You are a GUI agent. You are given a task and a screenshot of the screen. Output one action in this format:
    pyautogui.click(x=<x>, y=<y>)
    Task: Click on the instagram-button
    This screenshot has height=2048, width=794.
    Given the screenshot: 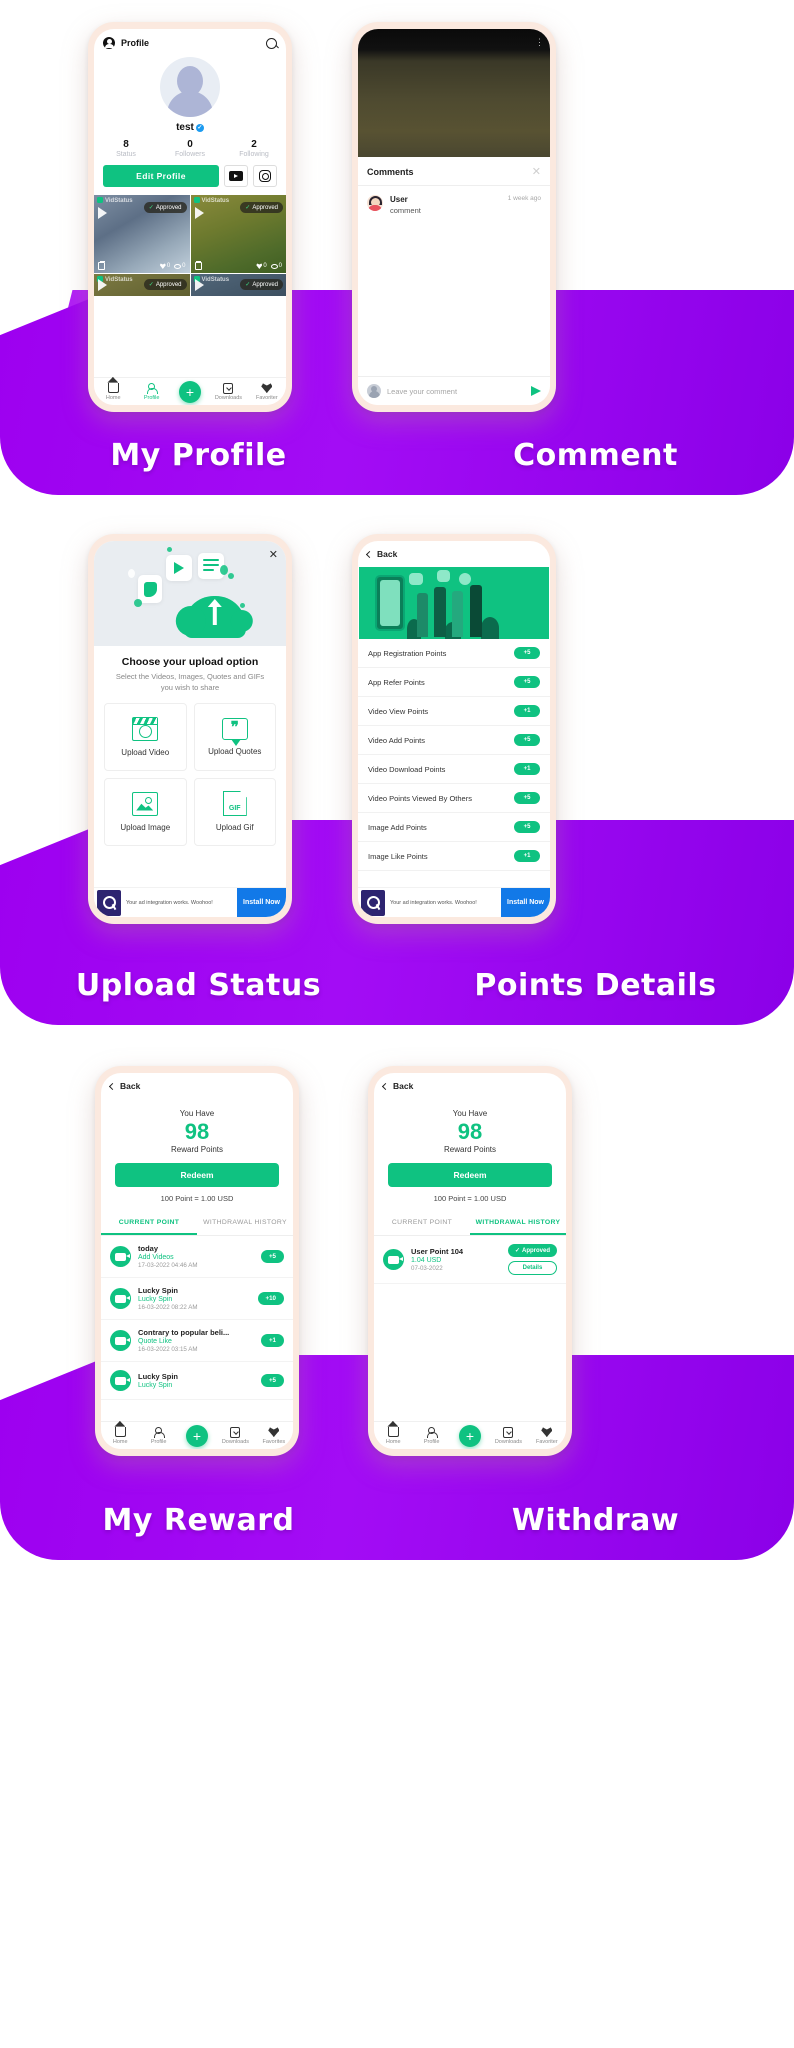 What is the action you would take?
    pyautogui.click(x=265, y=176)
    